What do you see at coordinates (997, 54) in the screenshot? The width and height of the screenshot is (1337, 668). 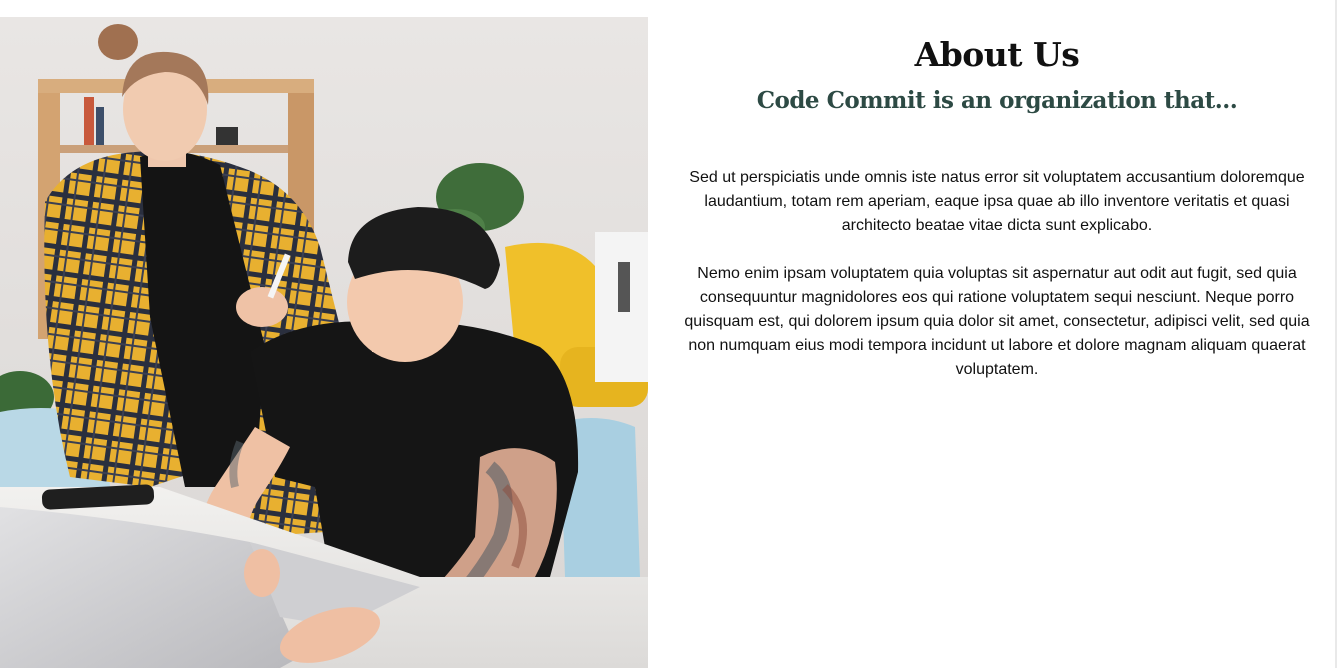 I see `page-title: About Us` at bounding box center [997, 54].